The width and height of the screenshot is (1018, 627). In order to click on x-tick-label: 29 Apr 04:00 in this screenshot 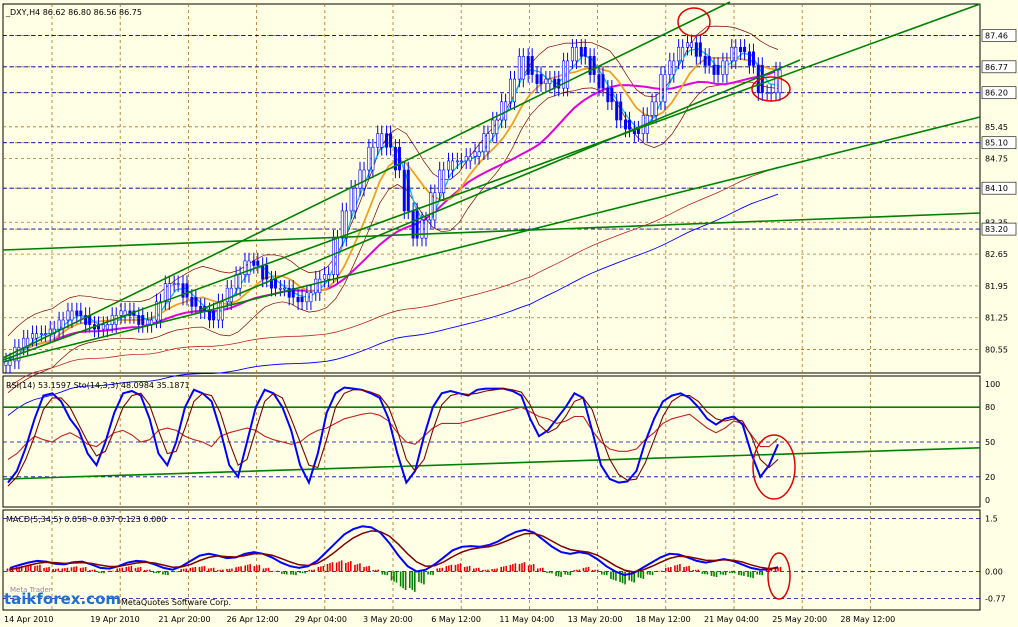, I will do `click(321, 619)`.